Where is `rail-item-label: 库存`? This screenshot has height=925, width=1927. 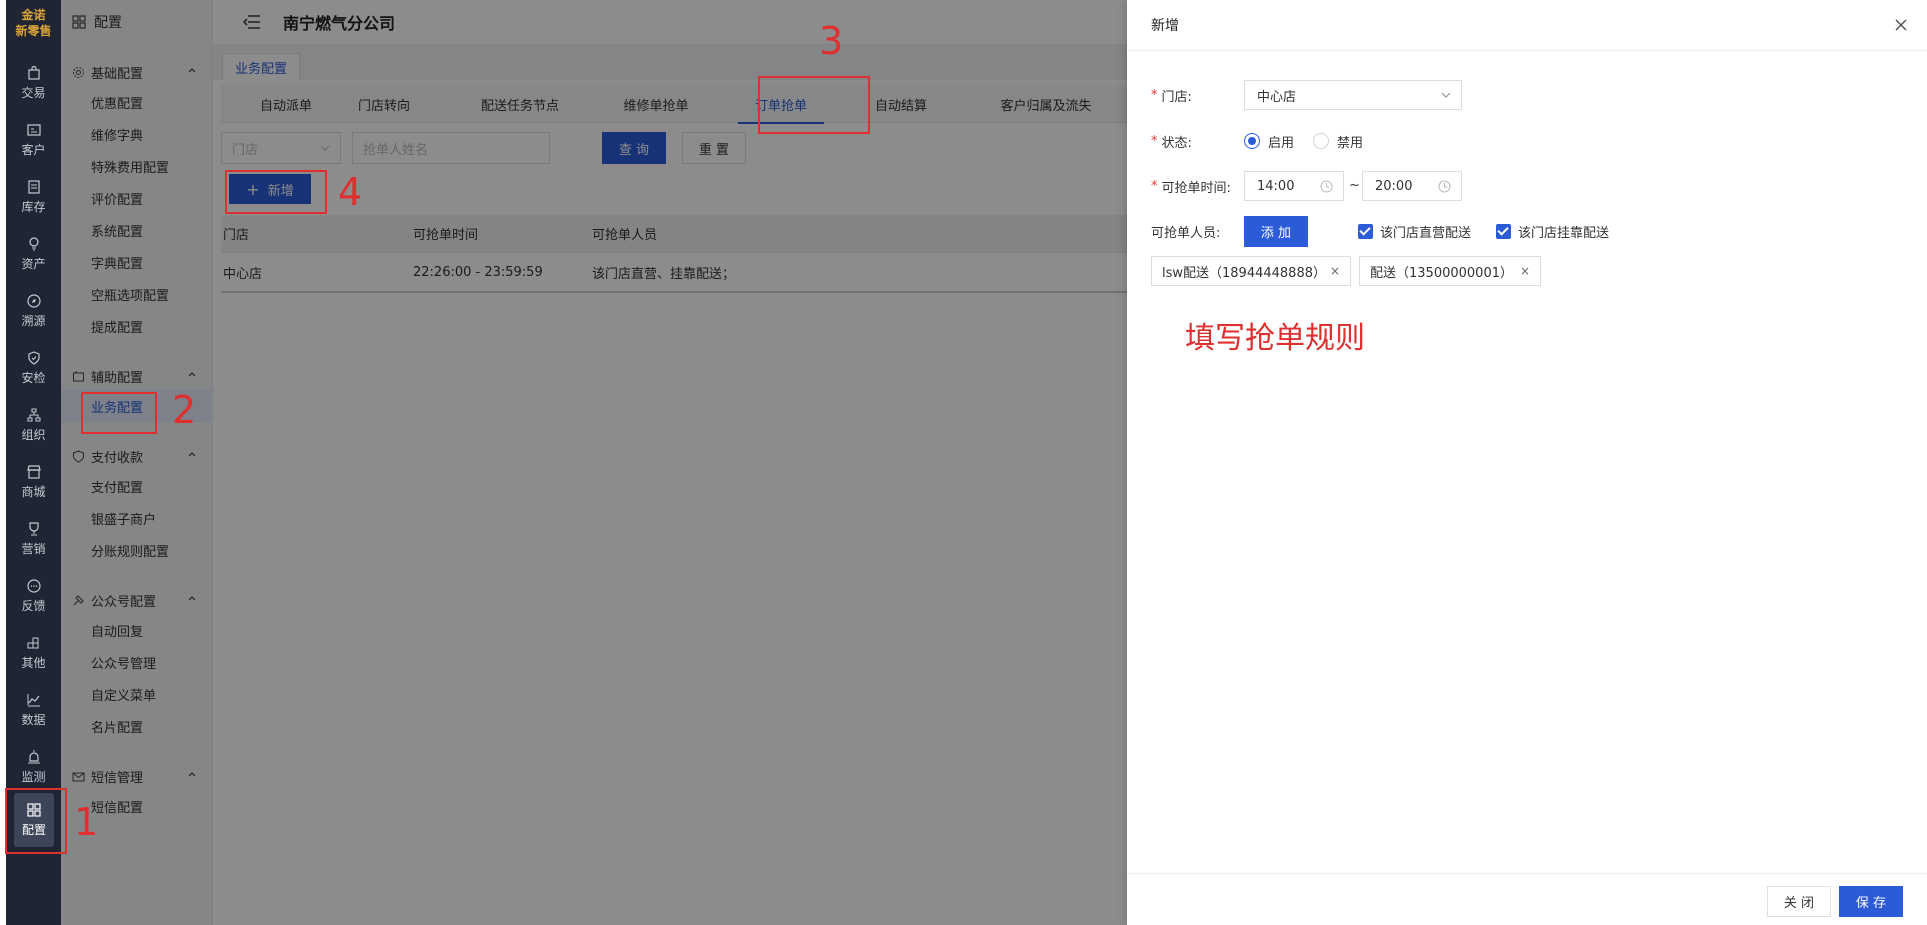 rail-item-label: 库存 is located at coordinates (33, 207).